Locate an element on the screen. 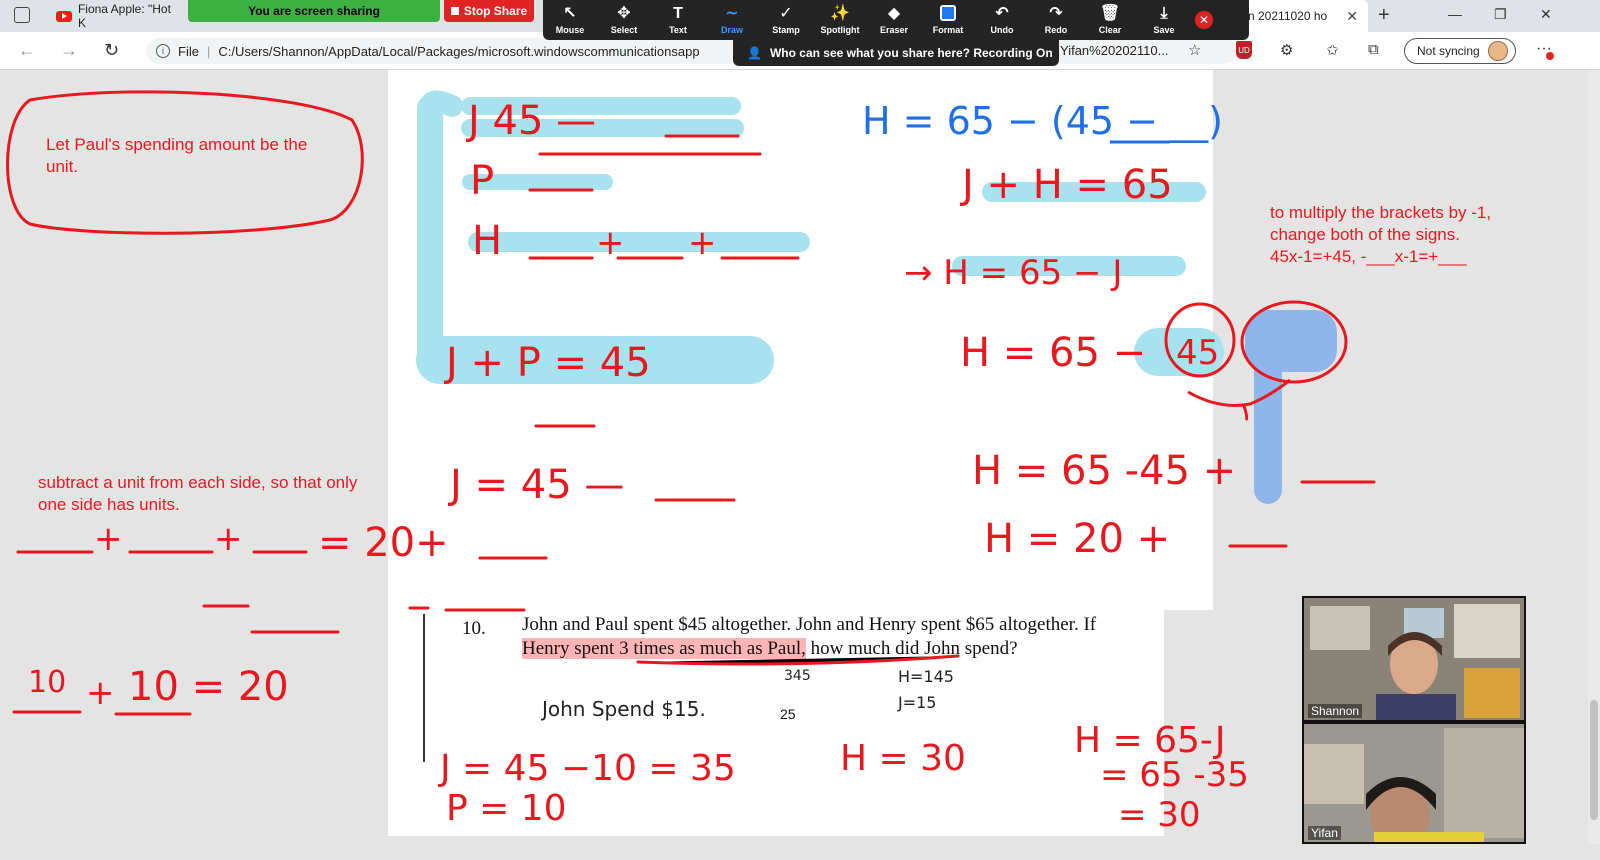  tool-mouse: ↖ Mouse is located at coordinates (570, 20).